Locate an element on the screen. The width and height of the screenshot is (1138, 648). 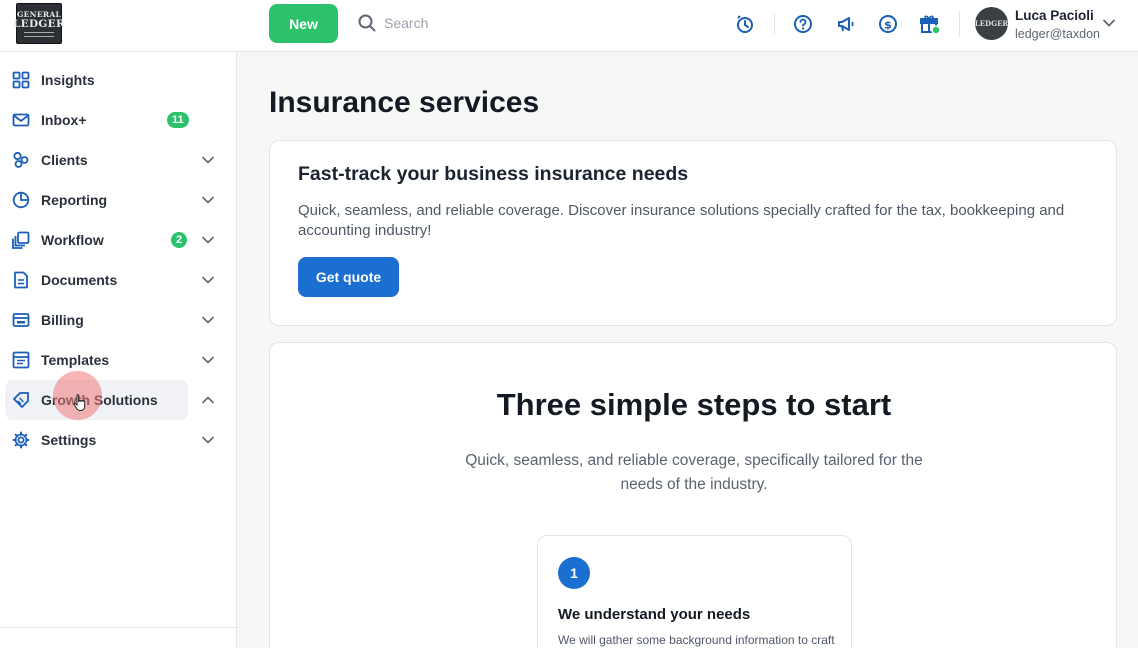
sidebar-item-reporting: Reporting is located at coordinates (96, 200).